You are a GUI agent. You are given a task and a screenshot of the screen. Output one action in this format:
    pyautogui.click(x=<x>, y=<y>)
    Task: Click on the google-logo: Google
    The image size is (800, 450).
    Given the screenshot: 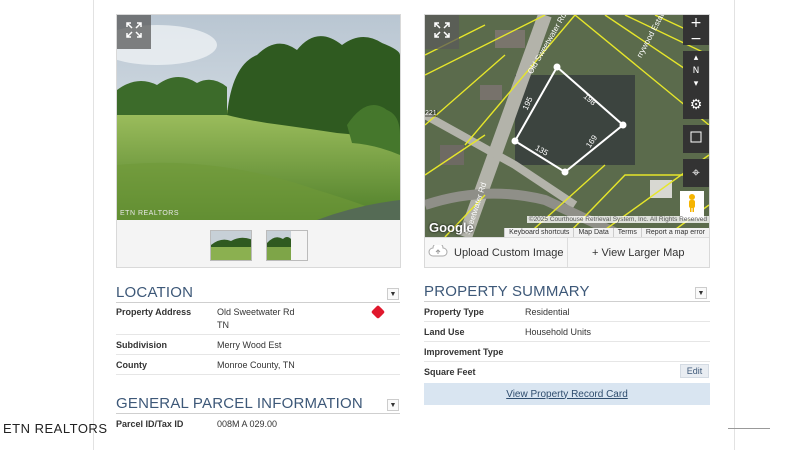 What is the action you would take?
    pyautogui.click(x=451, y=227)
    